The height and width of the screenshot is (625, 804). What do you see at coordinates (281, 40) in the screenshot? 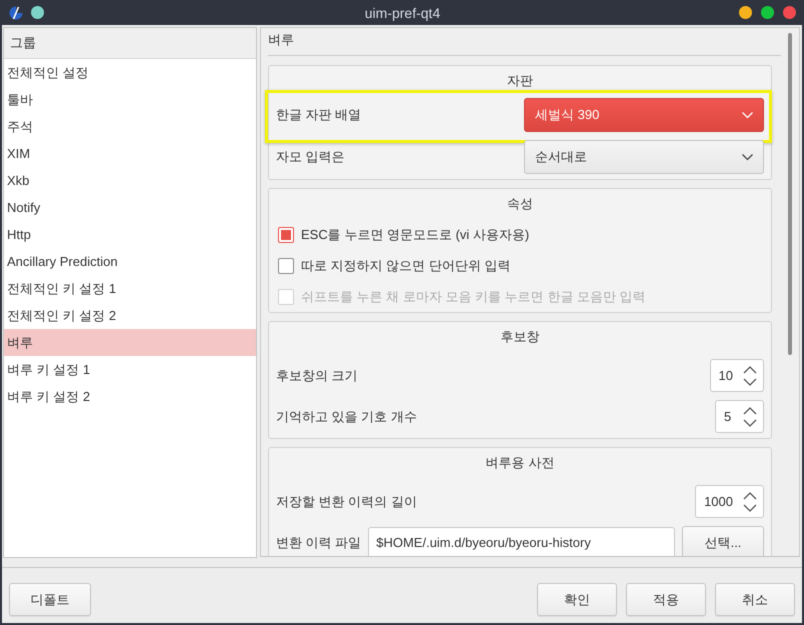
I see `page-title: 벼루` at bounding box center [281, 40].